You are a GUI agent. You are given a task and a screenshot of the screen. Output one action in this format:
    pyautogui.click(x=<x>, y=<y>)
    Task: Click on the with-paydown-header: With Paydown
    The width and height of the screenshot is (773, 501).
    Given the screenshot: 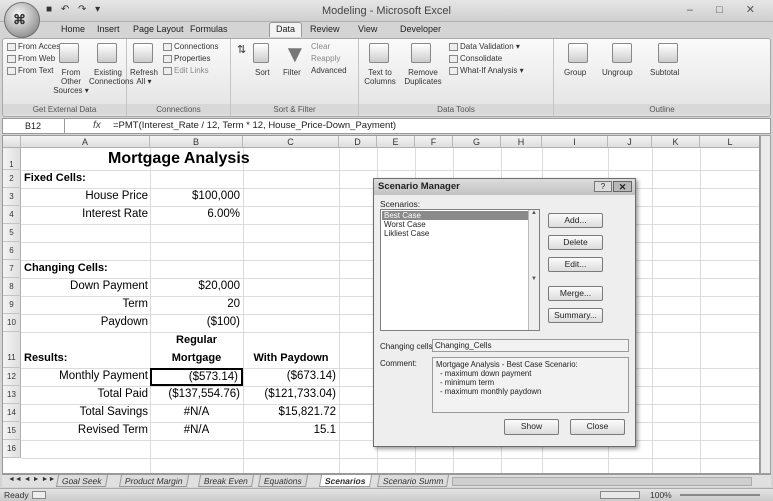 What is the action you would take?
    pyautogui.click(x=291, y=358)
    